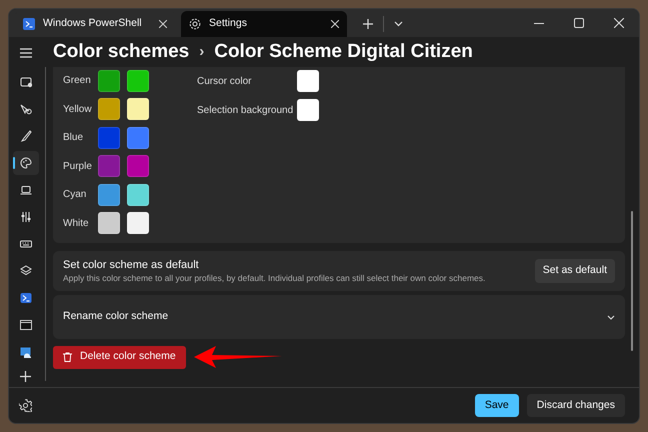 The height and width of the screenshot is (432, 648). I want to click on card-title: Set color scheme as default, so click(131, 265).